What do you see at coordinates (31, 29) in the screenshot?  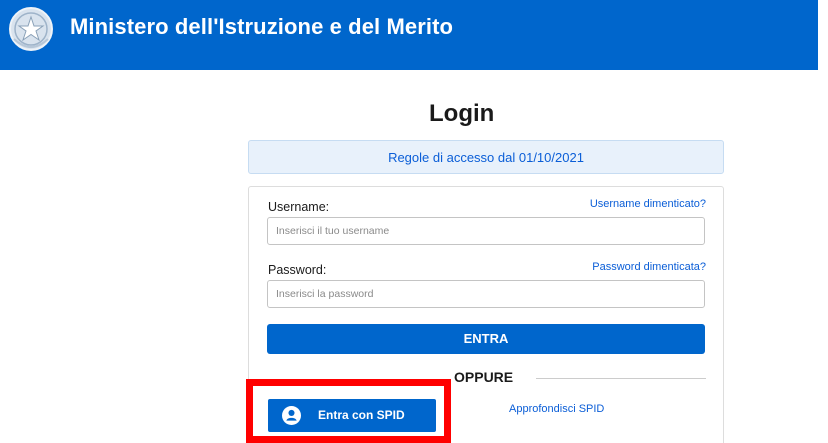 I see `italian-republic-emblem-icon` at bounding box center [31, 29].